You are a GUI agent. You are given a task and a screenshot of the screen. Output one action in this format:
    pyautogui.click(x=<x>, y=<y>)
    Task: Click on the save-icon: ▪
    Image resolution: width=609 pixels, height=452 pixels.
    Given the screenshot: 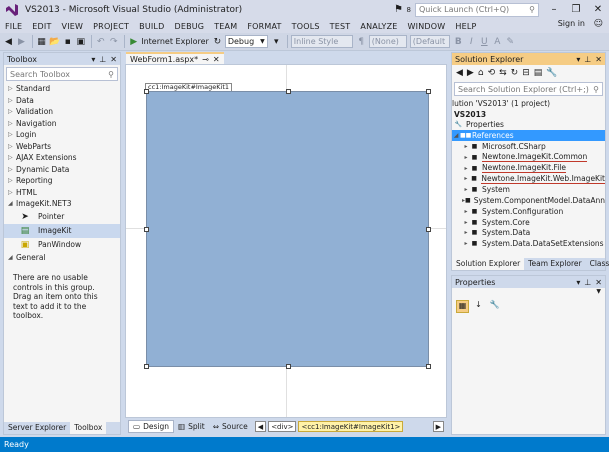 What is the action you would take?
    pyautogui.click(x=67, y=42)
    